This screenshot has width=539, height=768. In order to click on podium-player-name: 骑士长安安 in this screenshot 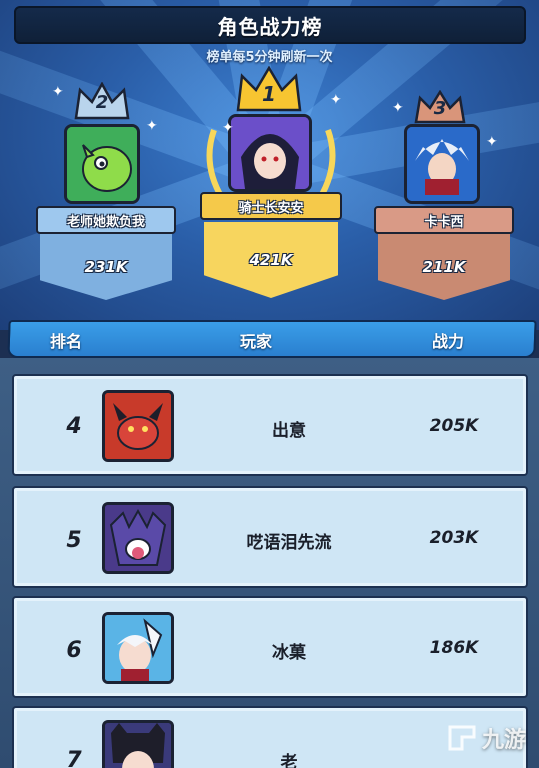, I will do `click(271, 208)`.